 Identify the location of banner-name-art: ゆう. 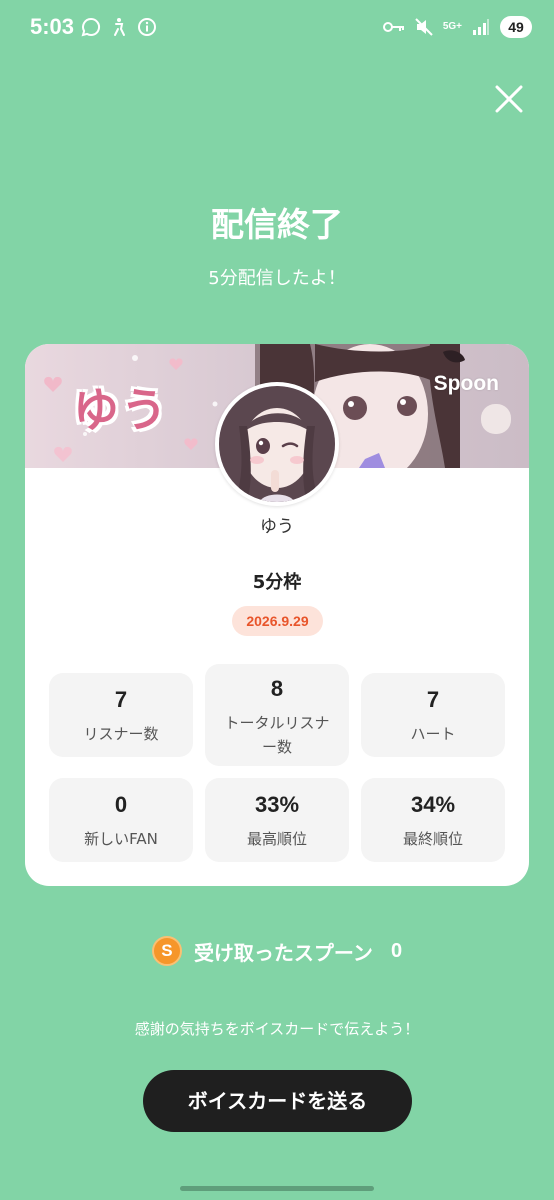
(121, 410).